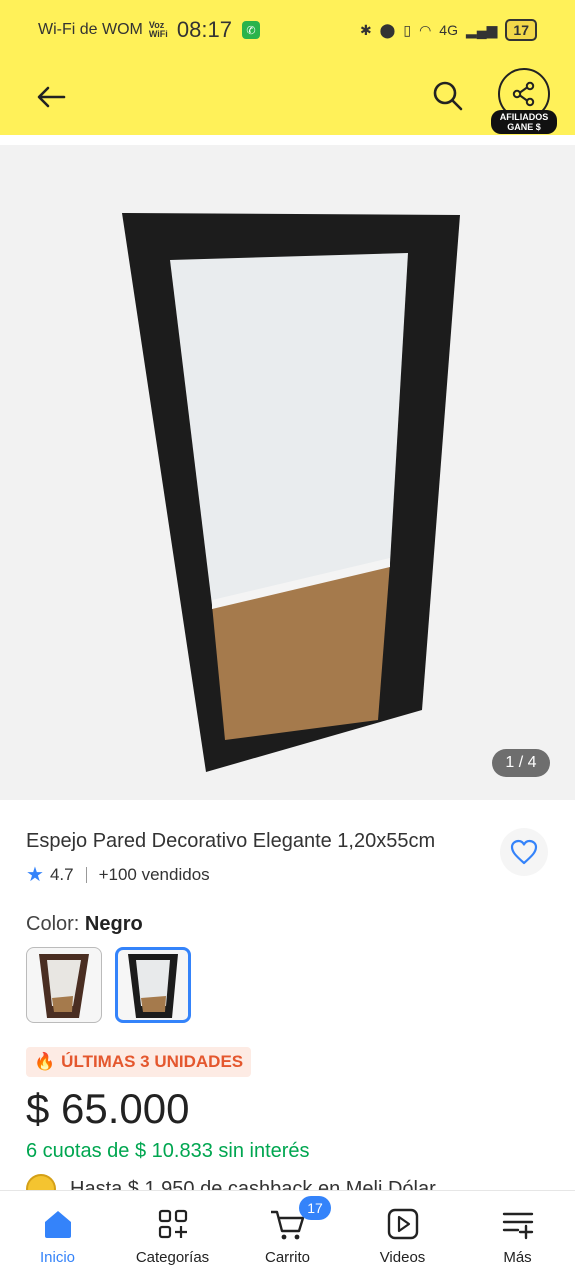  I want to click on location-icon: ⬤, so click(387, 29).